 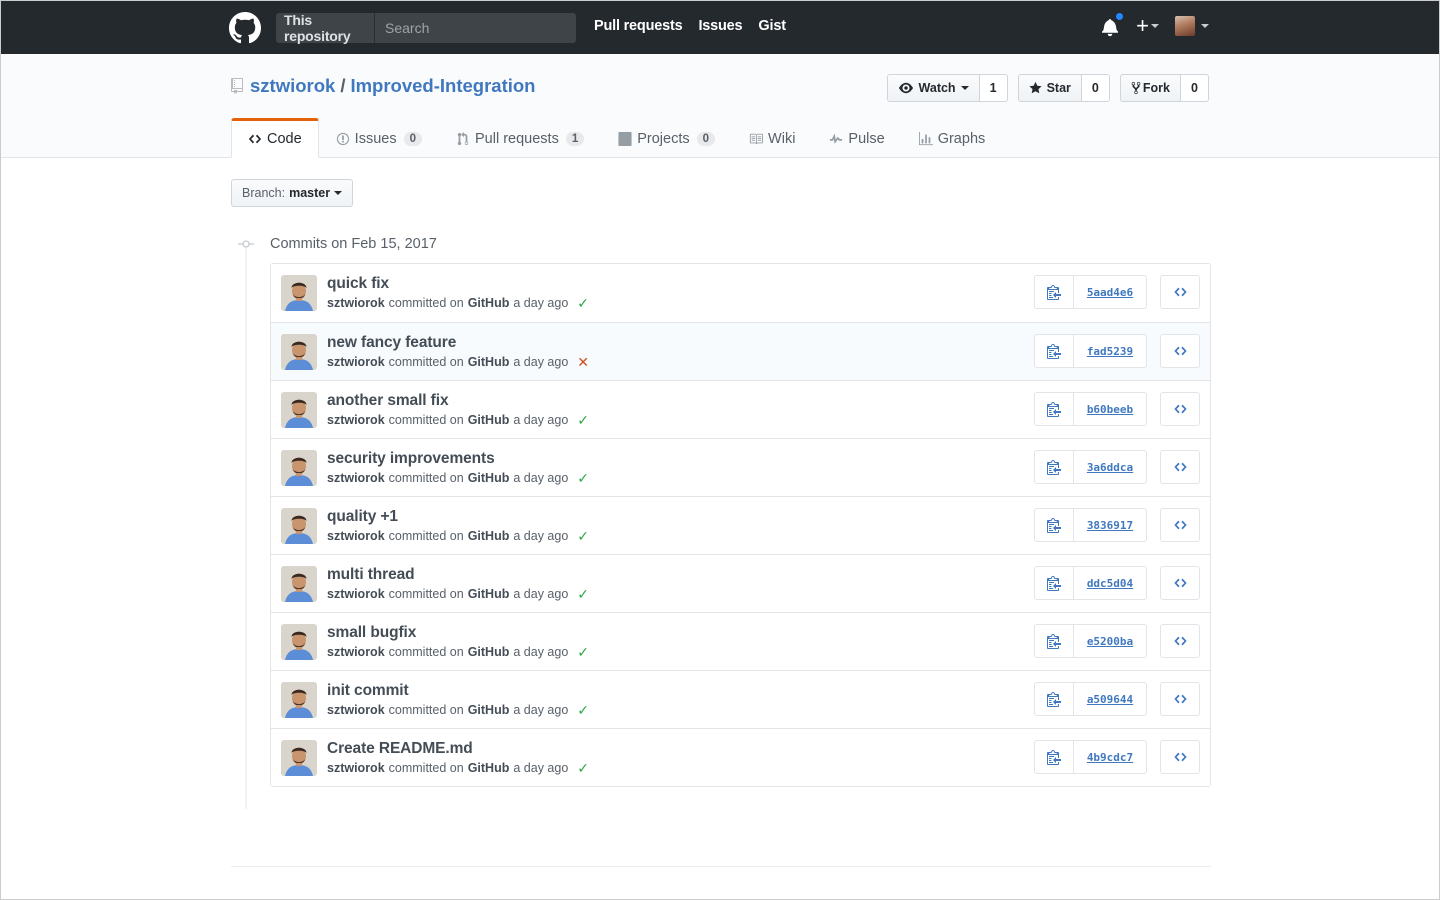 I want to click on commit-message-link: quick fix, so click(x=458, y=284).